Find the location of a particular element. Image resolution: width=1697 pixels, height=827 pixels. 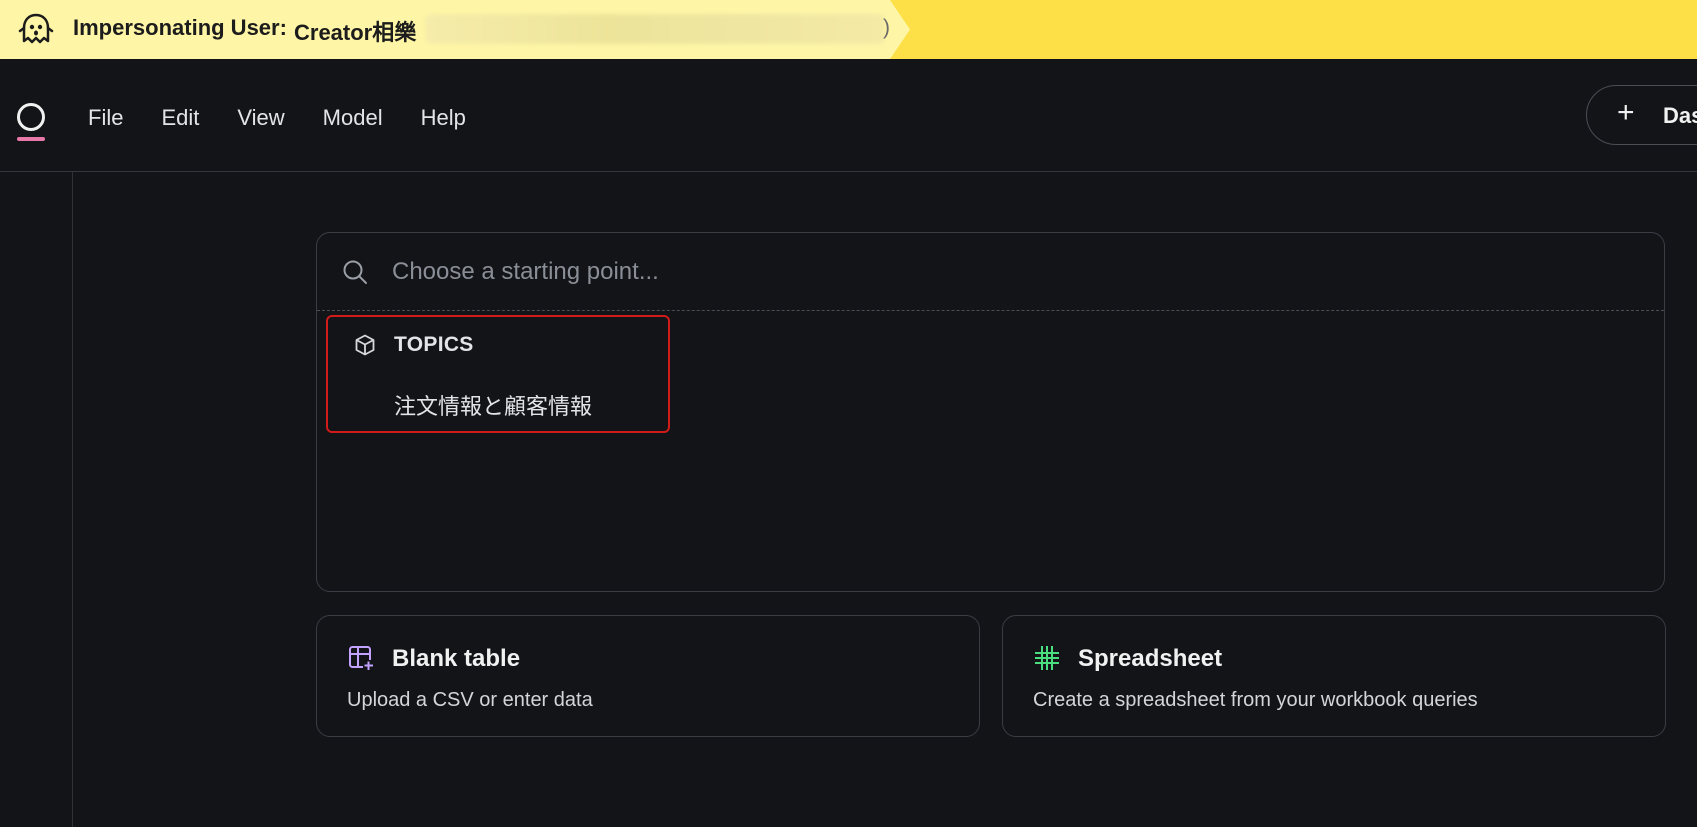

logo-underline is located at coordinates (31, 139).